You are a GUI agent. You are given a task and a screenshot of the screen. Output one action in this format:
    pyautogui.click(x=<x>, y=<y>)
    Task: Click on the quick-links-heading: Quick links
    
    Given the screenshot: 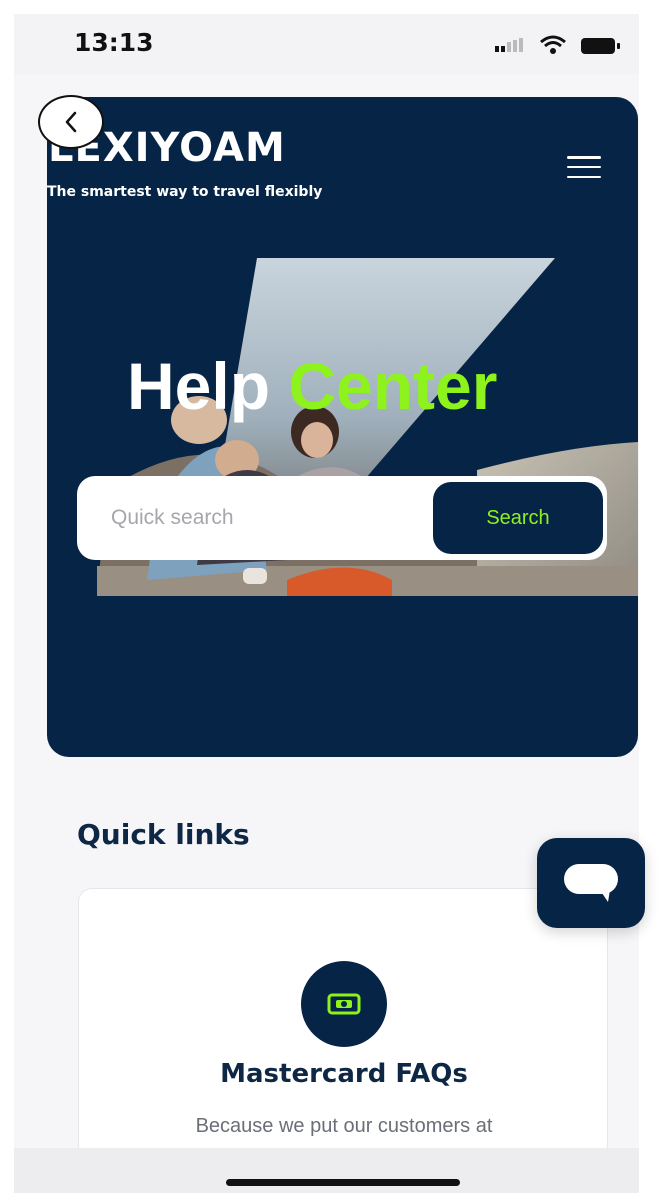 What is the action you would take?
    pyautogui.click(x=163, y=834)
    